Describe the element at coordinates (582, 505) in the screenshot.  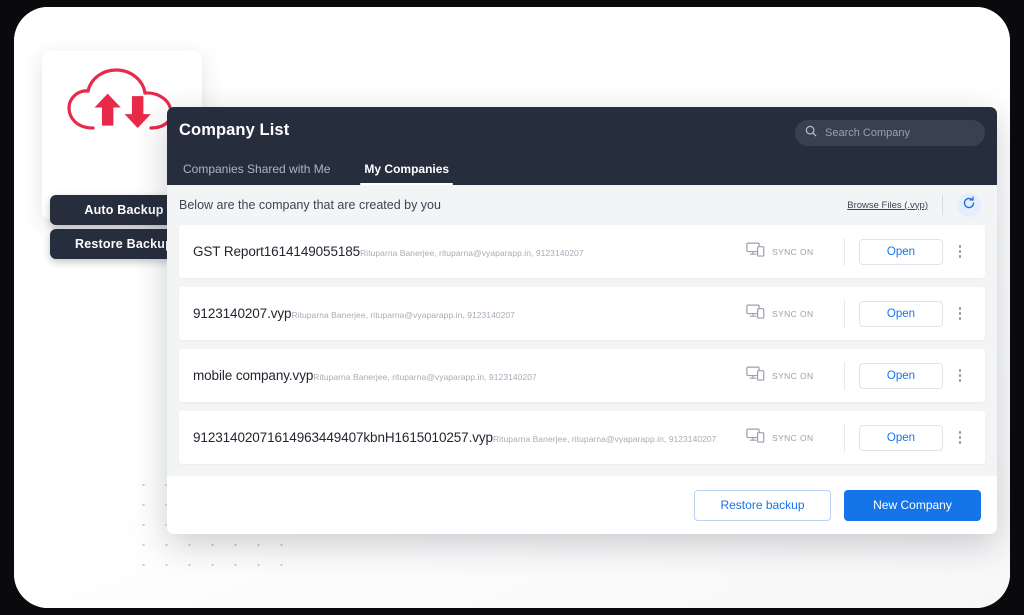
I see `panel-footer: Restore backup New Company` at that location.